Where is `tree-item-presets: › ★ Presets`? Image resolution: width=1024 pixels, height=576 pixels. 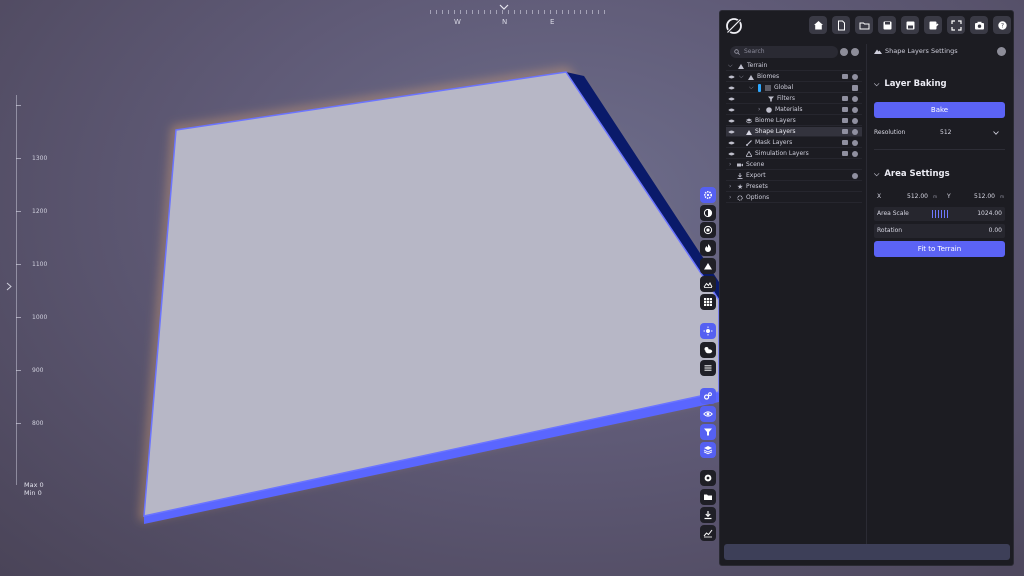 tree-item-presets: › ★ Presets is located at coordinates (794, 187).